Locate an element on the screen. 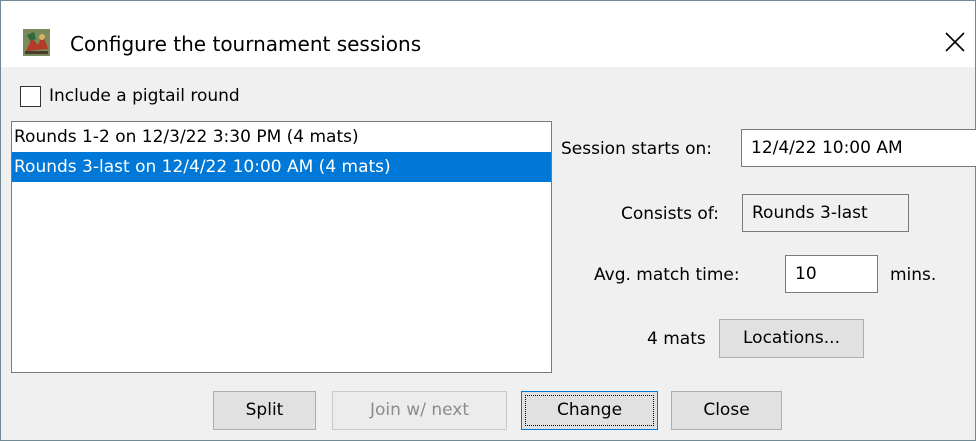 The image size is (976, 441). pigtail-round-checkbox: Include a pigtail round is located at coordinates (130, 96).